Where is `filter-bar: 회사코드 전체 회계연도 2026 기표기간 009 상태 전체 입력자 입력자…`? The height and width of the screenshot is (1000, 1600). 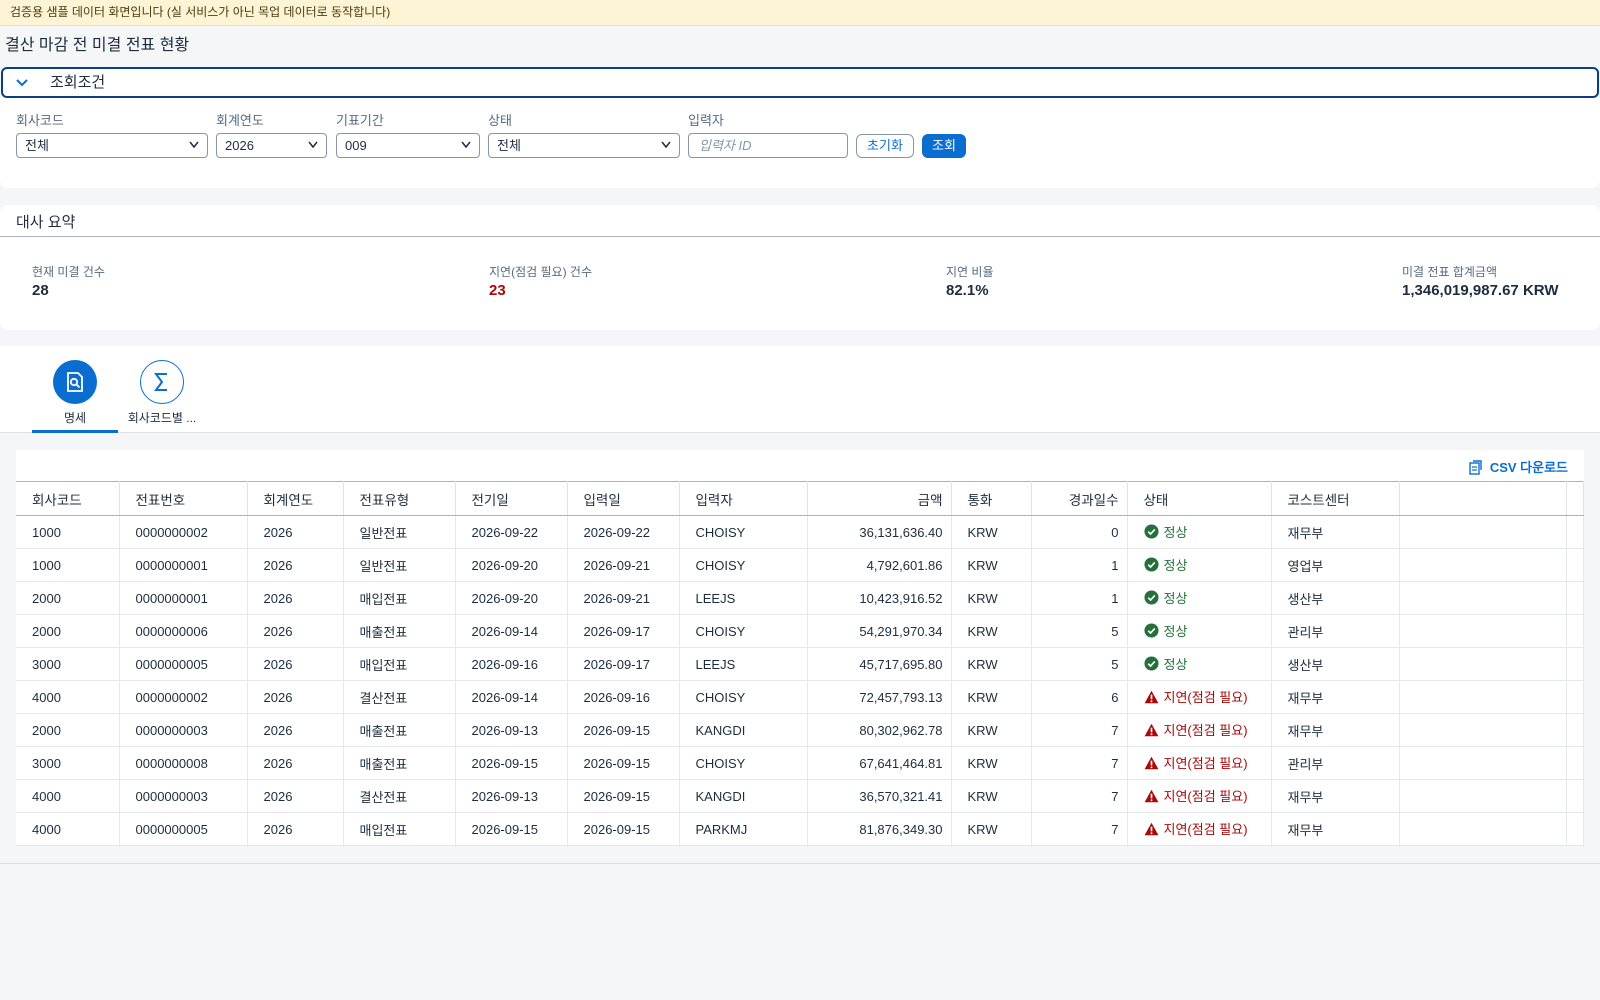
filter-bar: 회사코드 전체 회계연도 2026 기표기간 009 상태 전체 입력자 입력자… is located at coordinates (800, 143).